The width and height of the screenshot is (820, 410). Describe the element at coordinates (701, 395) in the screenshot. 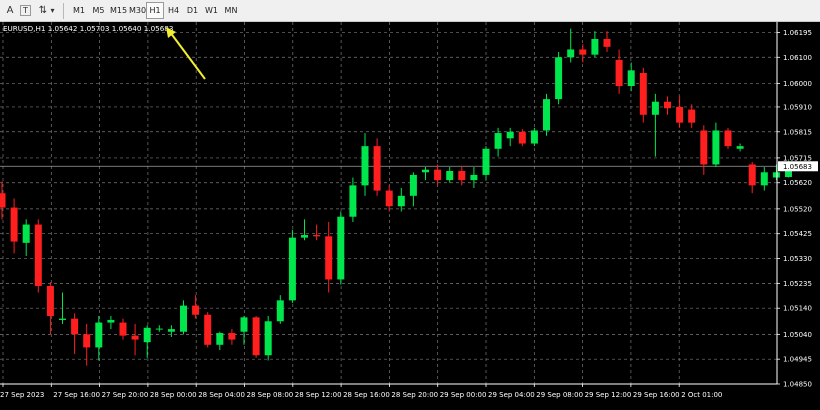

I see `time-tick-label: 2 Oct 01:00` at that location.